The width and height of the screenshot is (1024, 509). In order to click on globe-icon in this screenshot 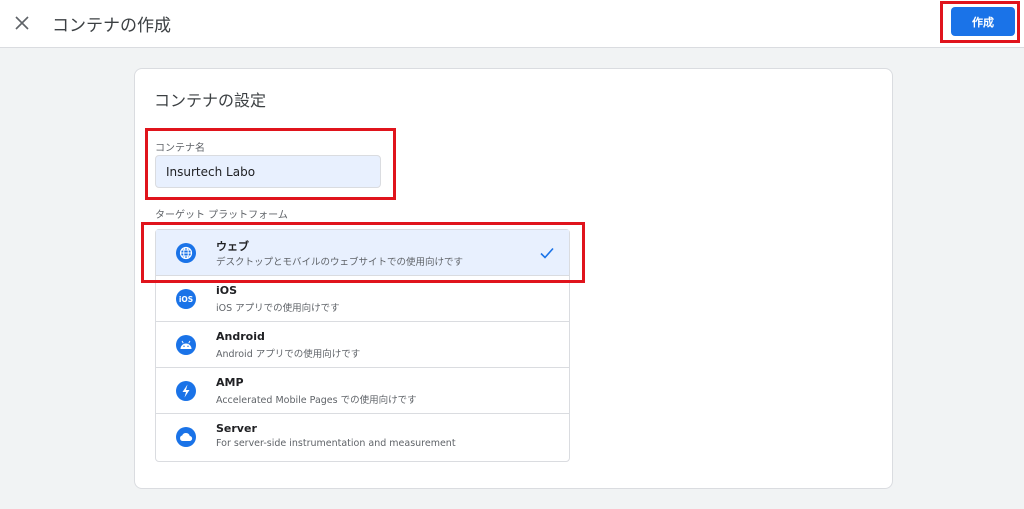, I will do `click(186, 253)`.